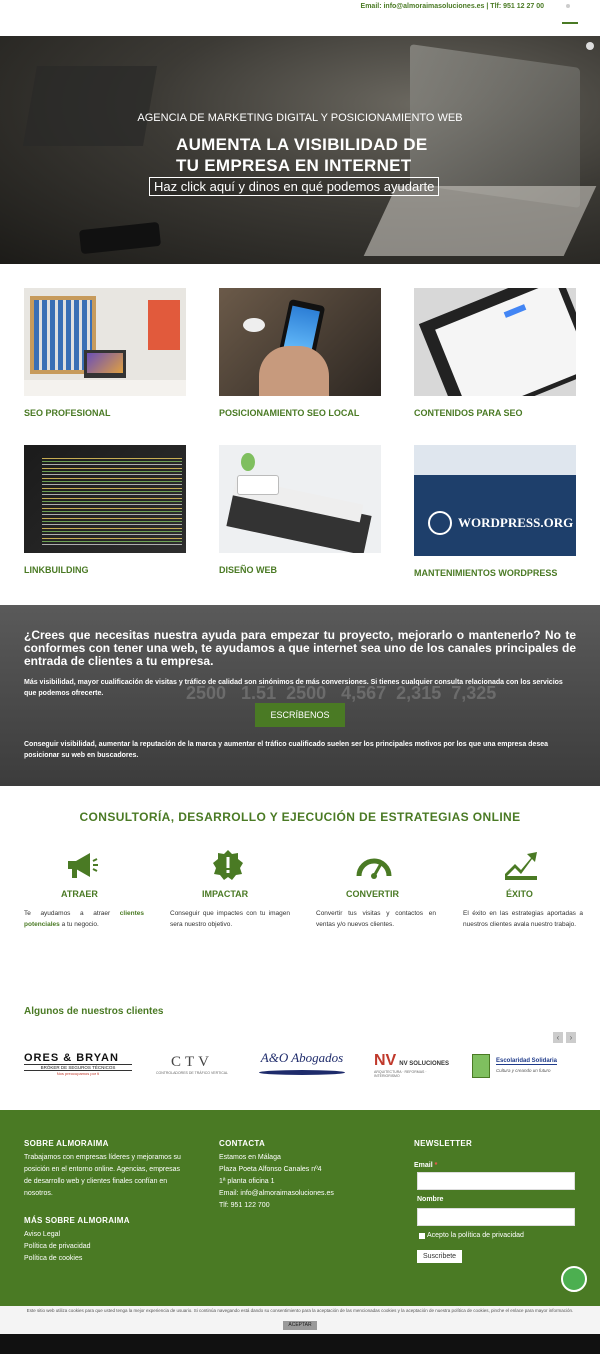 The width and height of the screenshot is (600, 1354). What do you see at coordinates (300, 715) in the screenshot?
I see `write-us-button: ESCRÍBENOS` at bounding box center [300, 715].